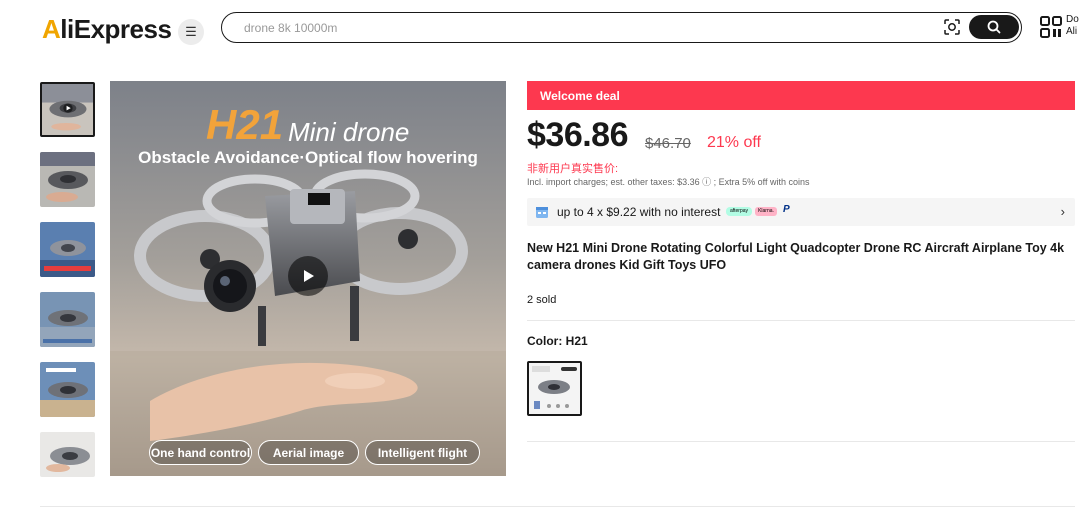 This screenshot has width=1080, height=521. I want to click on feature-pill-aerial: Aerial image, so click(308, 452).